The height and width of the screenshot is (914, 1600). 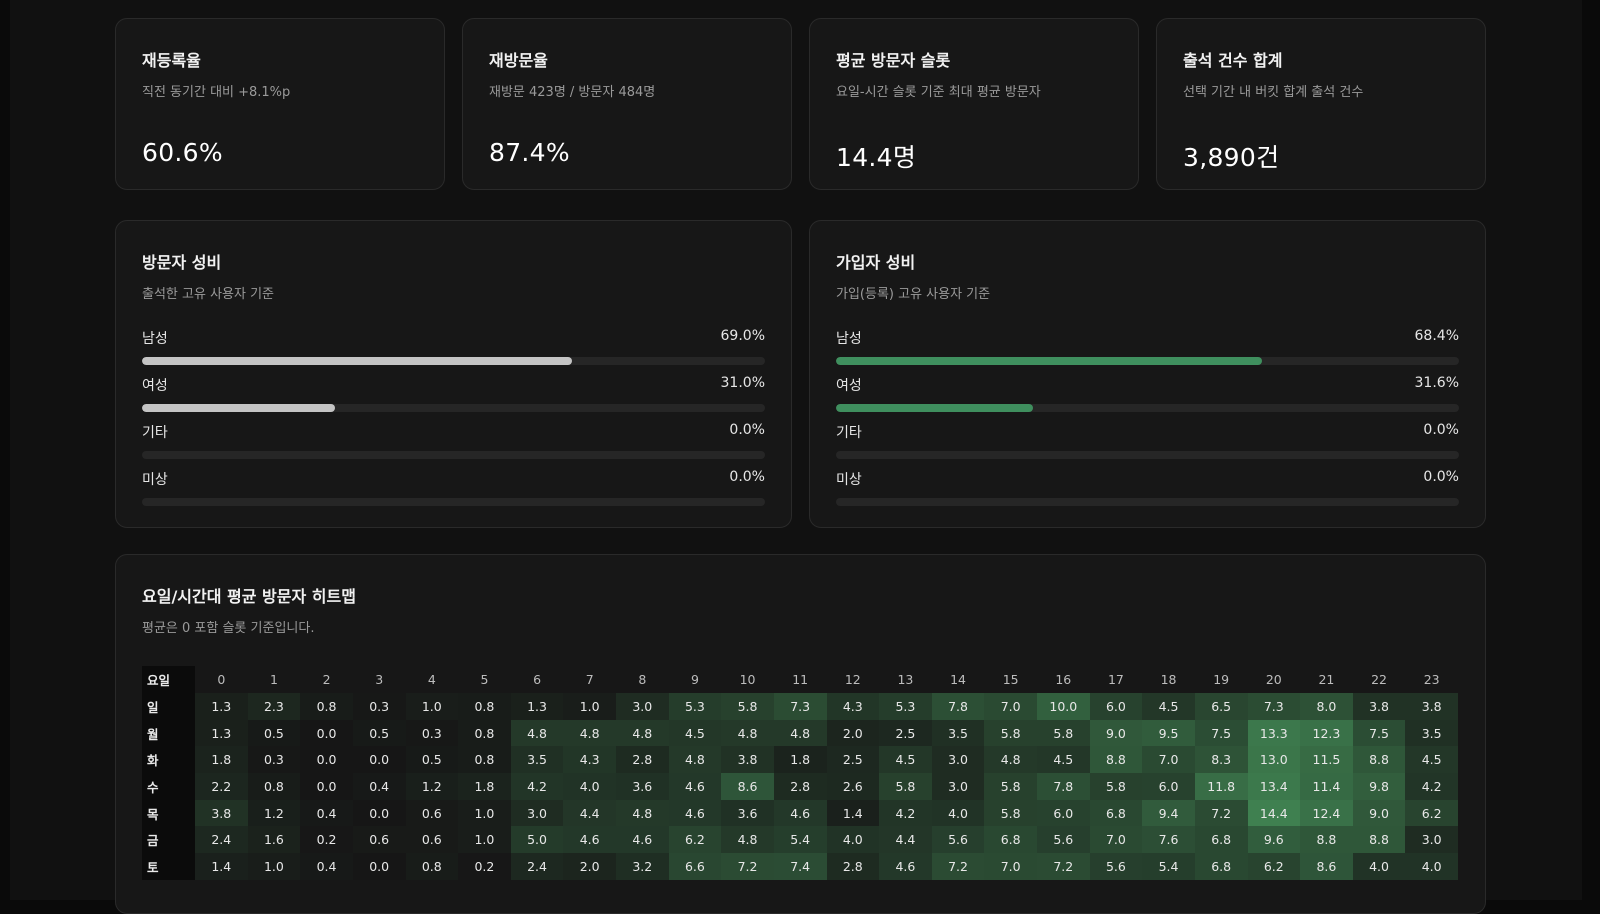 I want to click on heatmap-hour-header: 23, so click(x=1431, y=679).